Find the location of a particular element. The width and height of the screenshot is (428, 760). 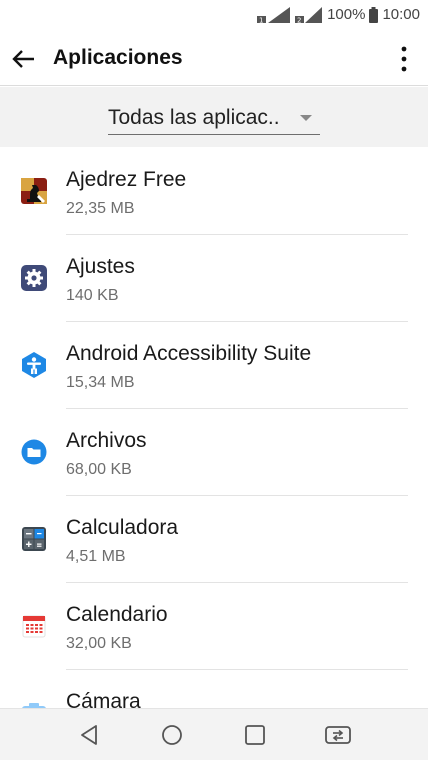

app-list-item: Cámara is located at coordinates (214, 689).